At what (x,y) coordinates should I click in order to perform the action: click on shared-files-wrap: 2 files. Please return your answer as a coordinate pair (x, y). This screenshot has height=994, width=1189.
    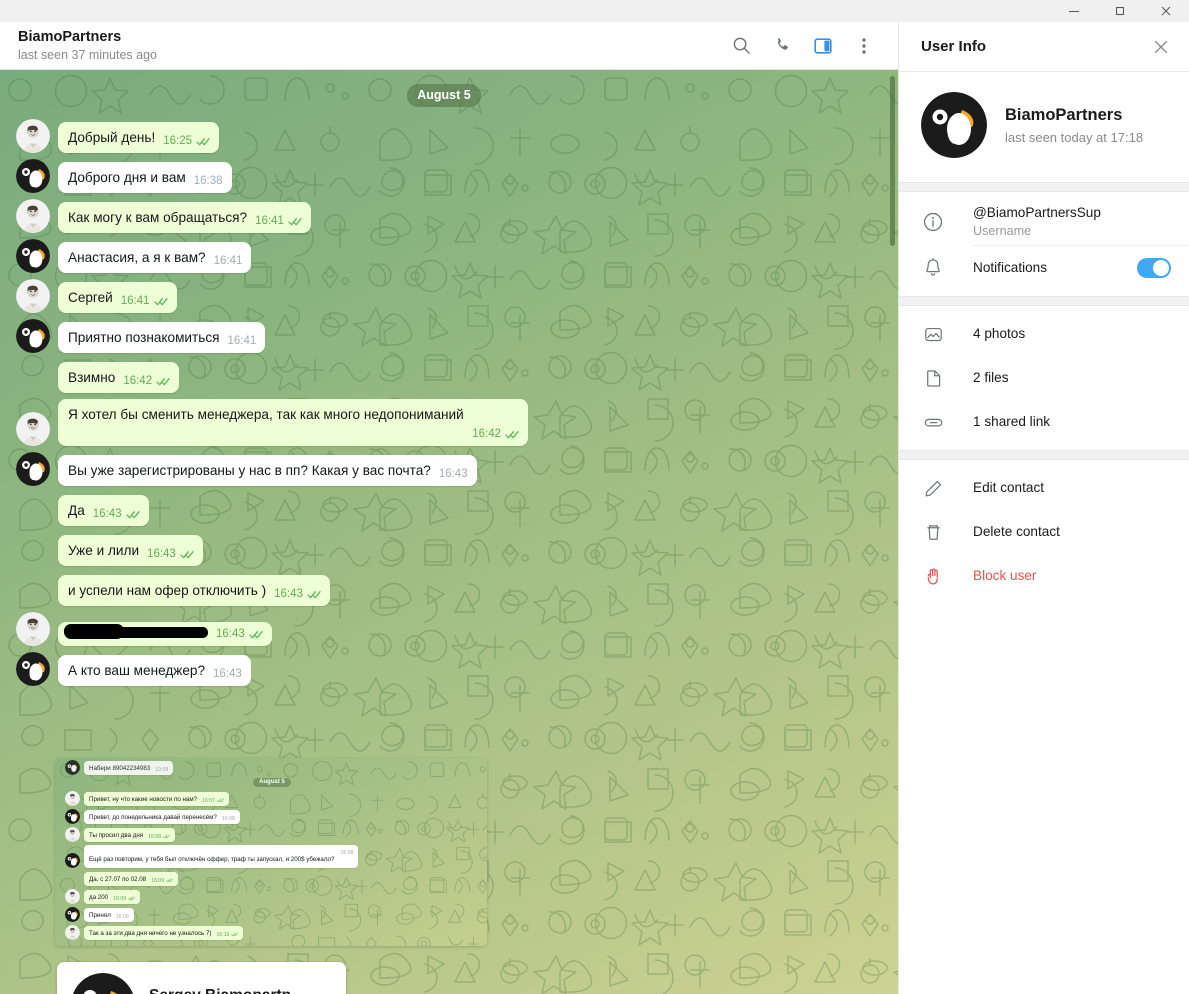
    Looking at the image, I should click on (1072, 378).